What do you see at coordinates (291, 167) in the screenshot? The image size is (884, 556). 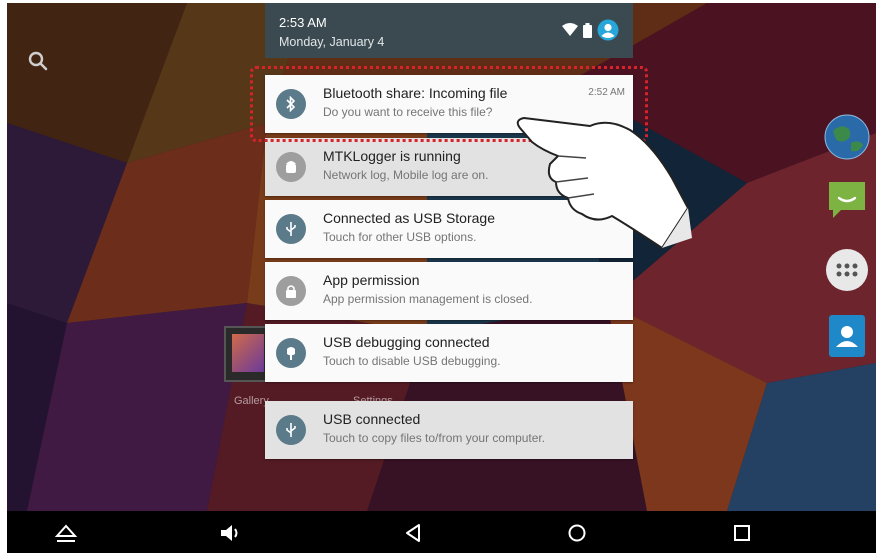 I see `android-icon` at bounding box center [291, 167].